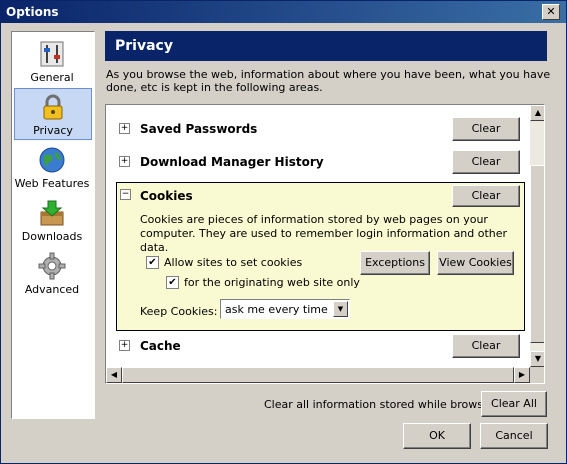 The height and width of the screenshot is (464, 567). I want to click on allow-cookies-checkbox: ✔, so click(152, 262).